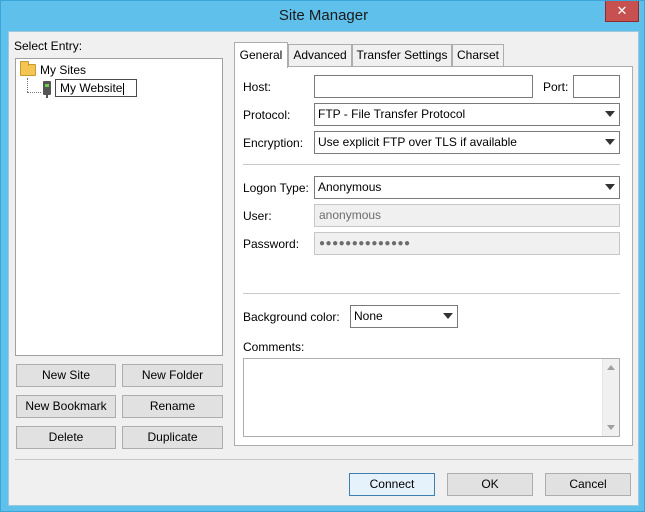  What do you see at coordinates (276, 188) in the screenshot?
I see `logon-type-label: Logon Type:` at bounding box center [276, 188].